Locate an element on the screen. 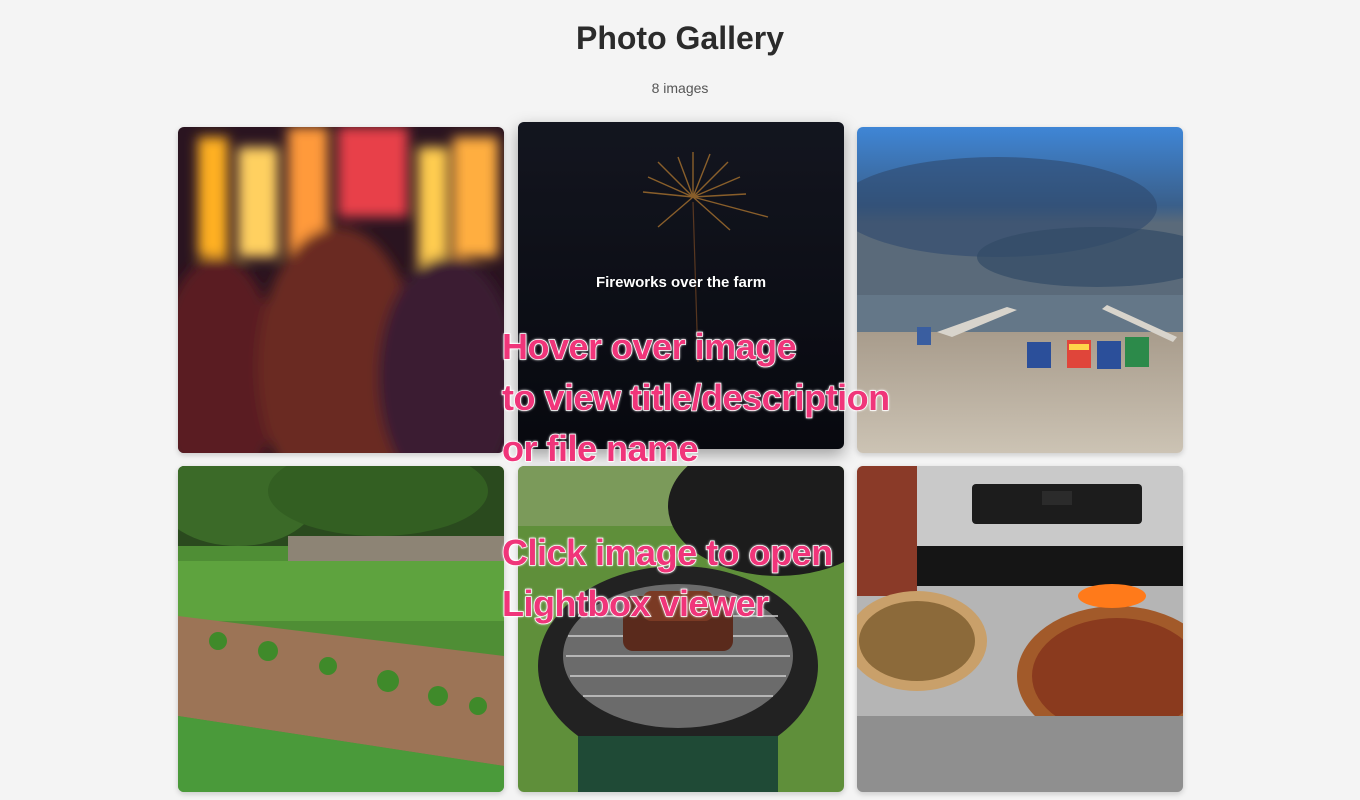 The image size is (1360, 800). photo-blurred-crowd is located at coordinates (341, 290).